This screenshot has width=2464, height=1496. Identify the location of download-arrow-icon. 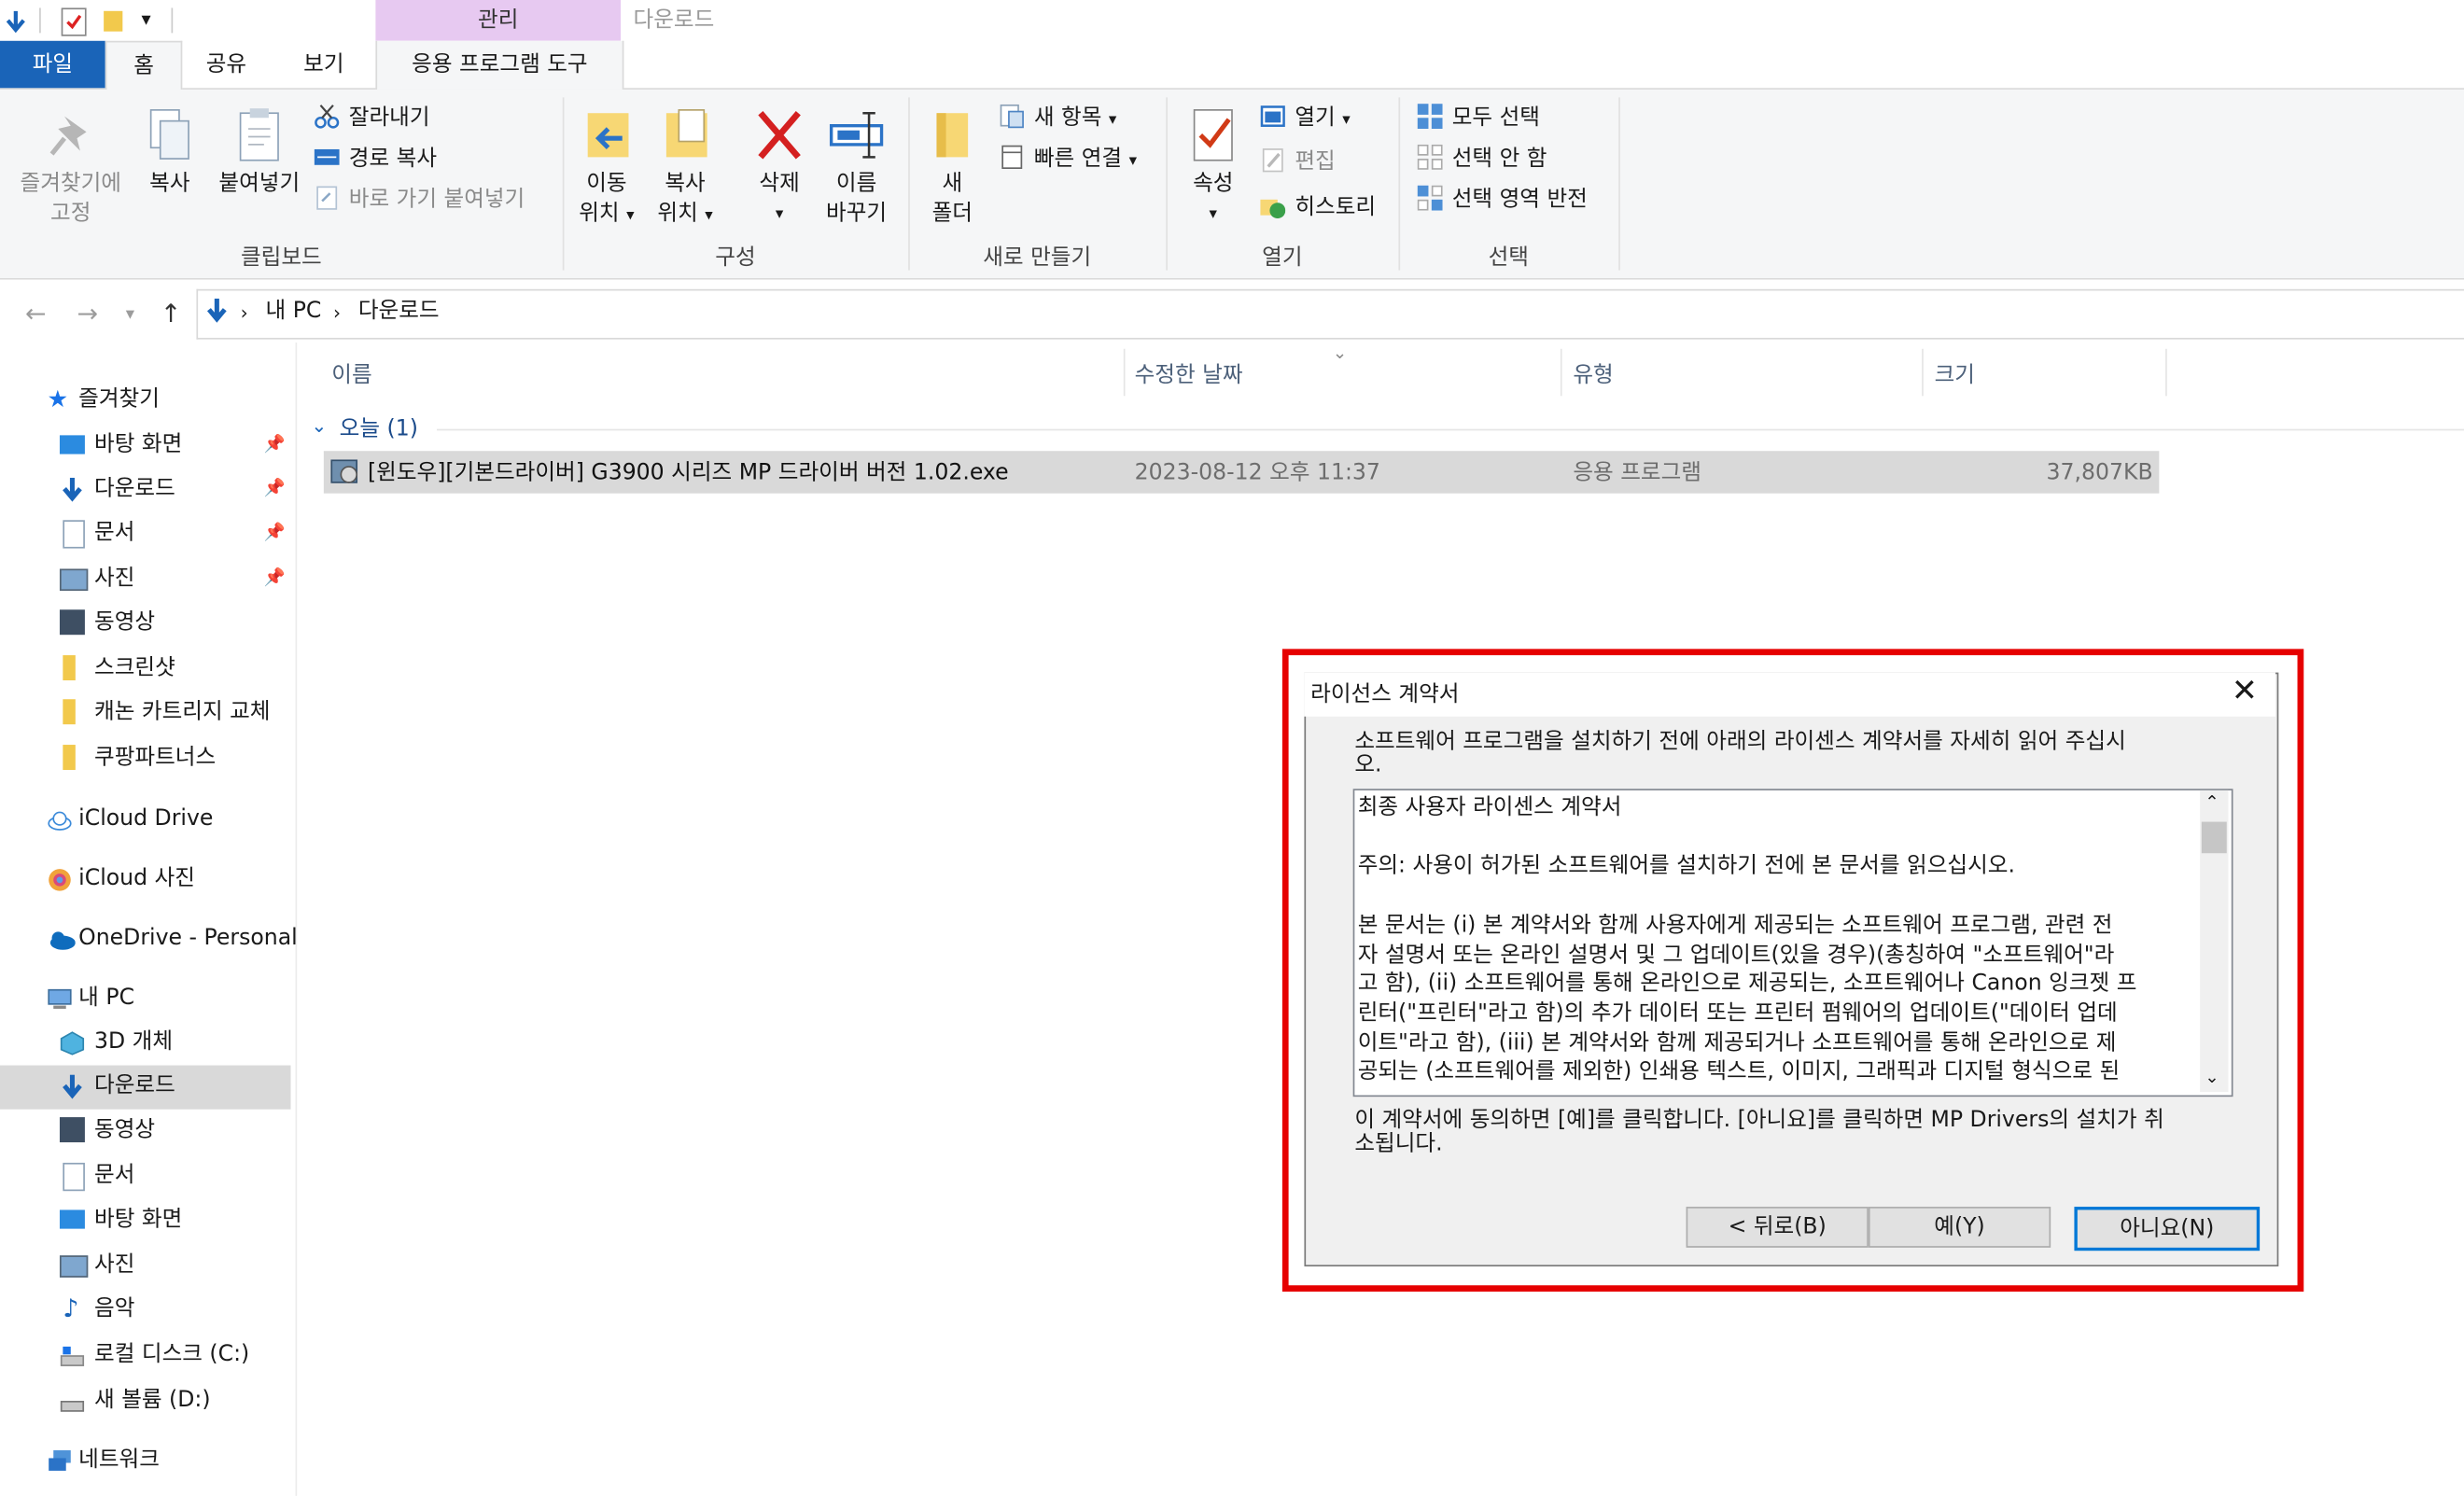
(72, 1086).